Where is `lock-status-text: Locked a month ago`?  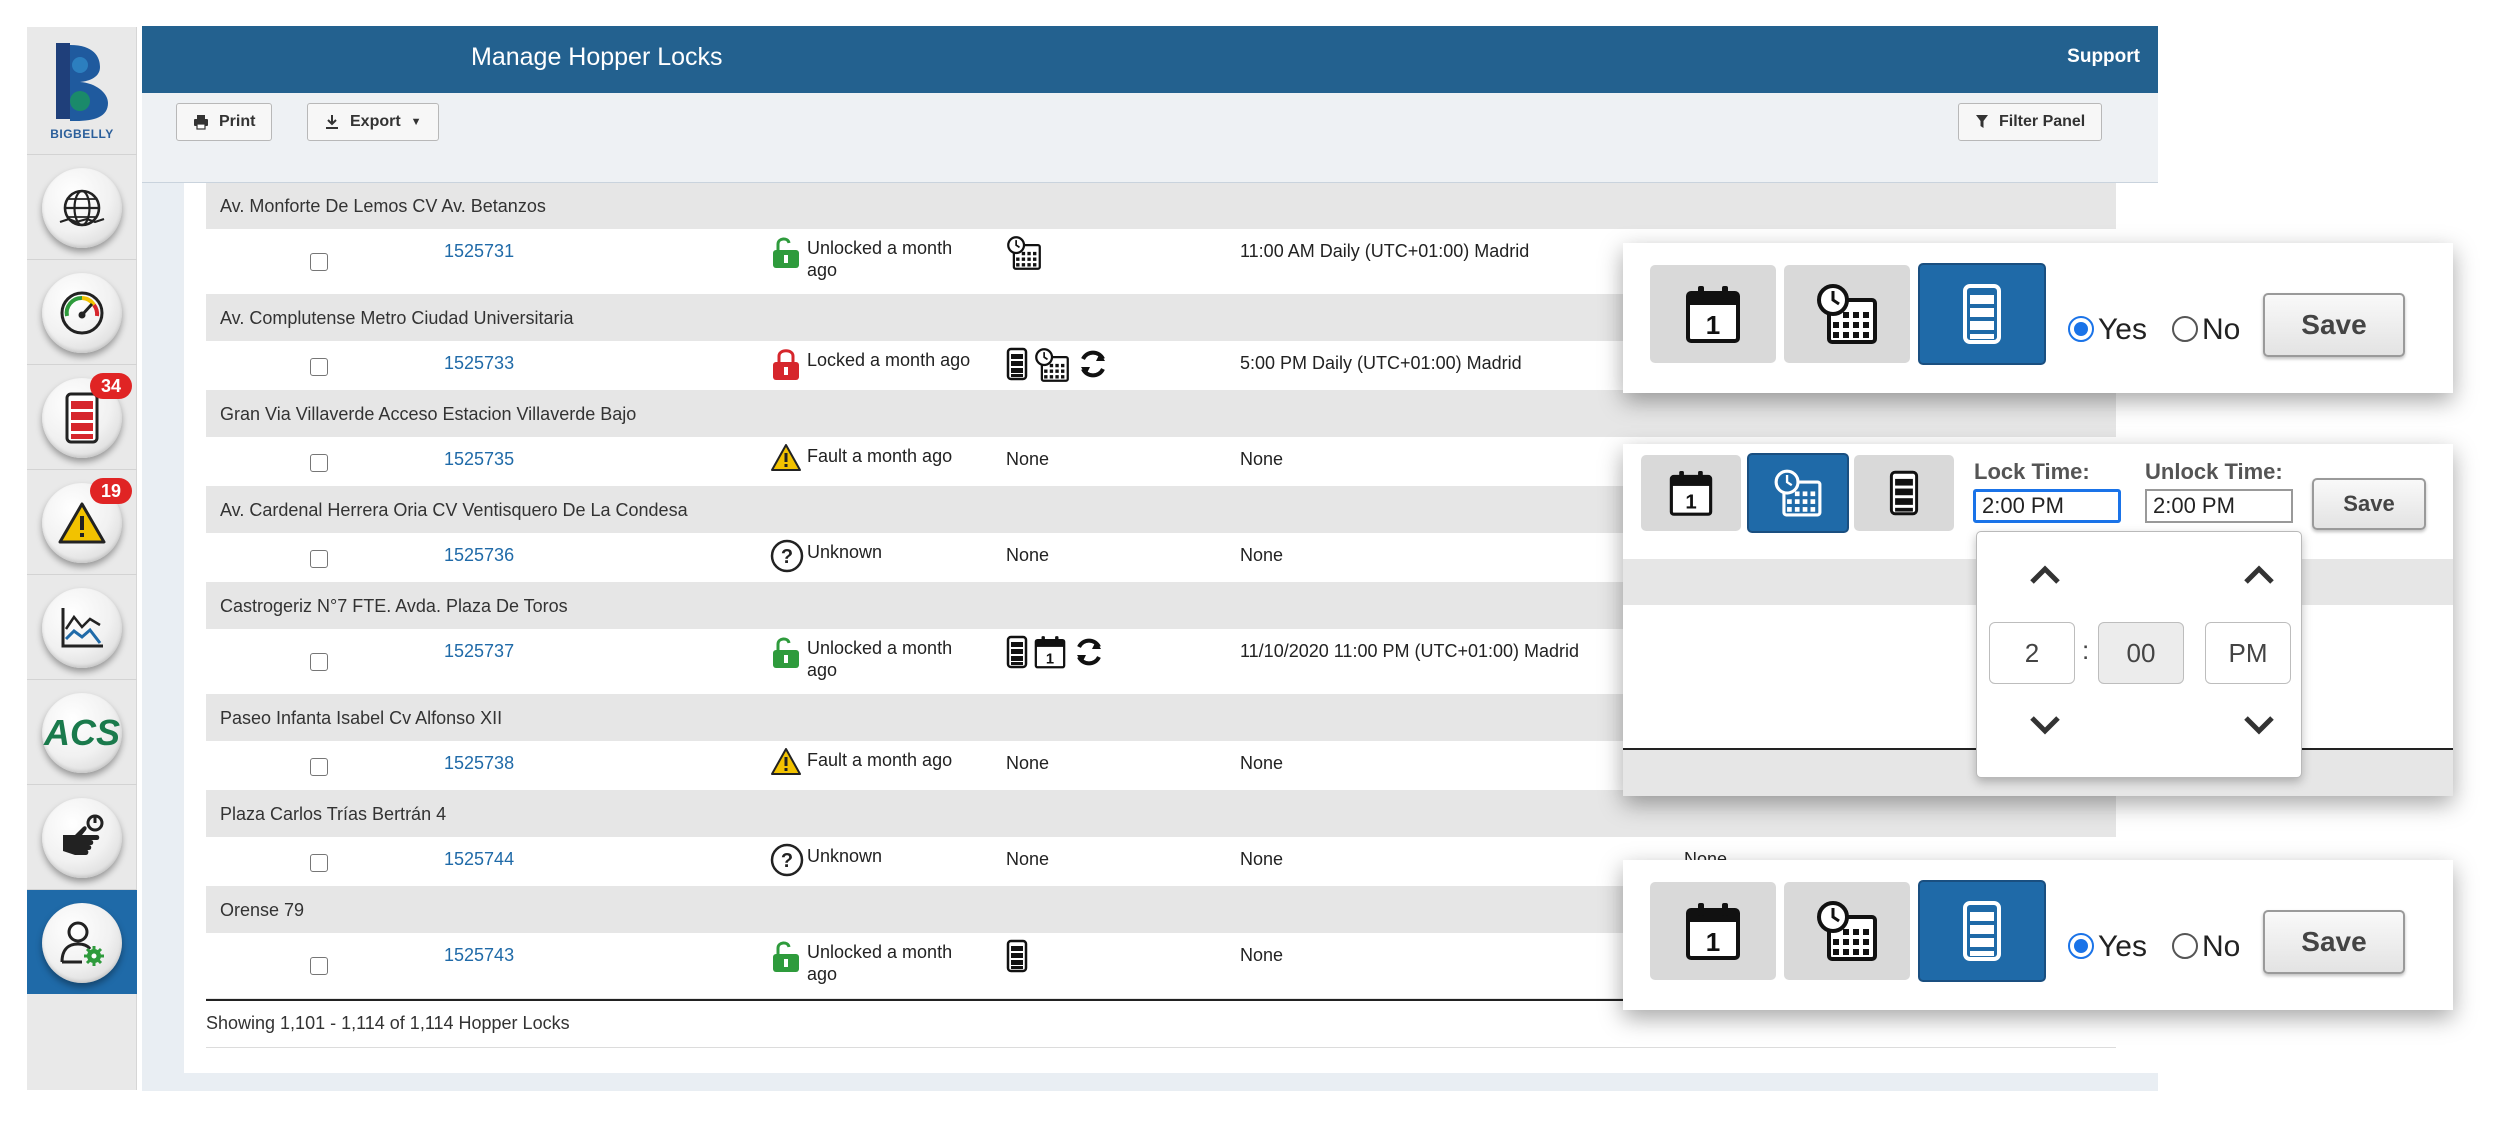
lock-status-text: Locked a month ago is located at coordinates (889, 360).